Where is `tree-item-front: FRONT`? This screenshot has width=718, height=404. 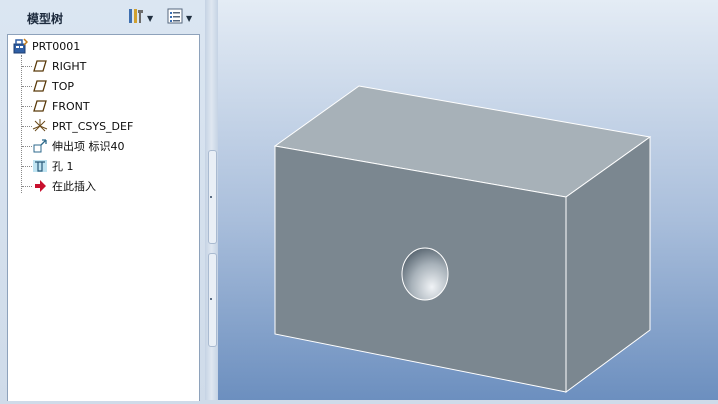
tree-item-front: FRONT is located at coordinates (61, 106).